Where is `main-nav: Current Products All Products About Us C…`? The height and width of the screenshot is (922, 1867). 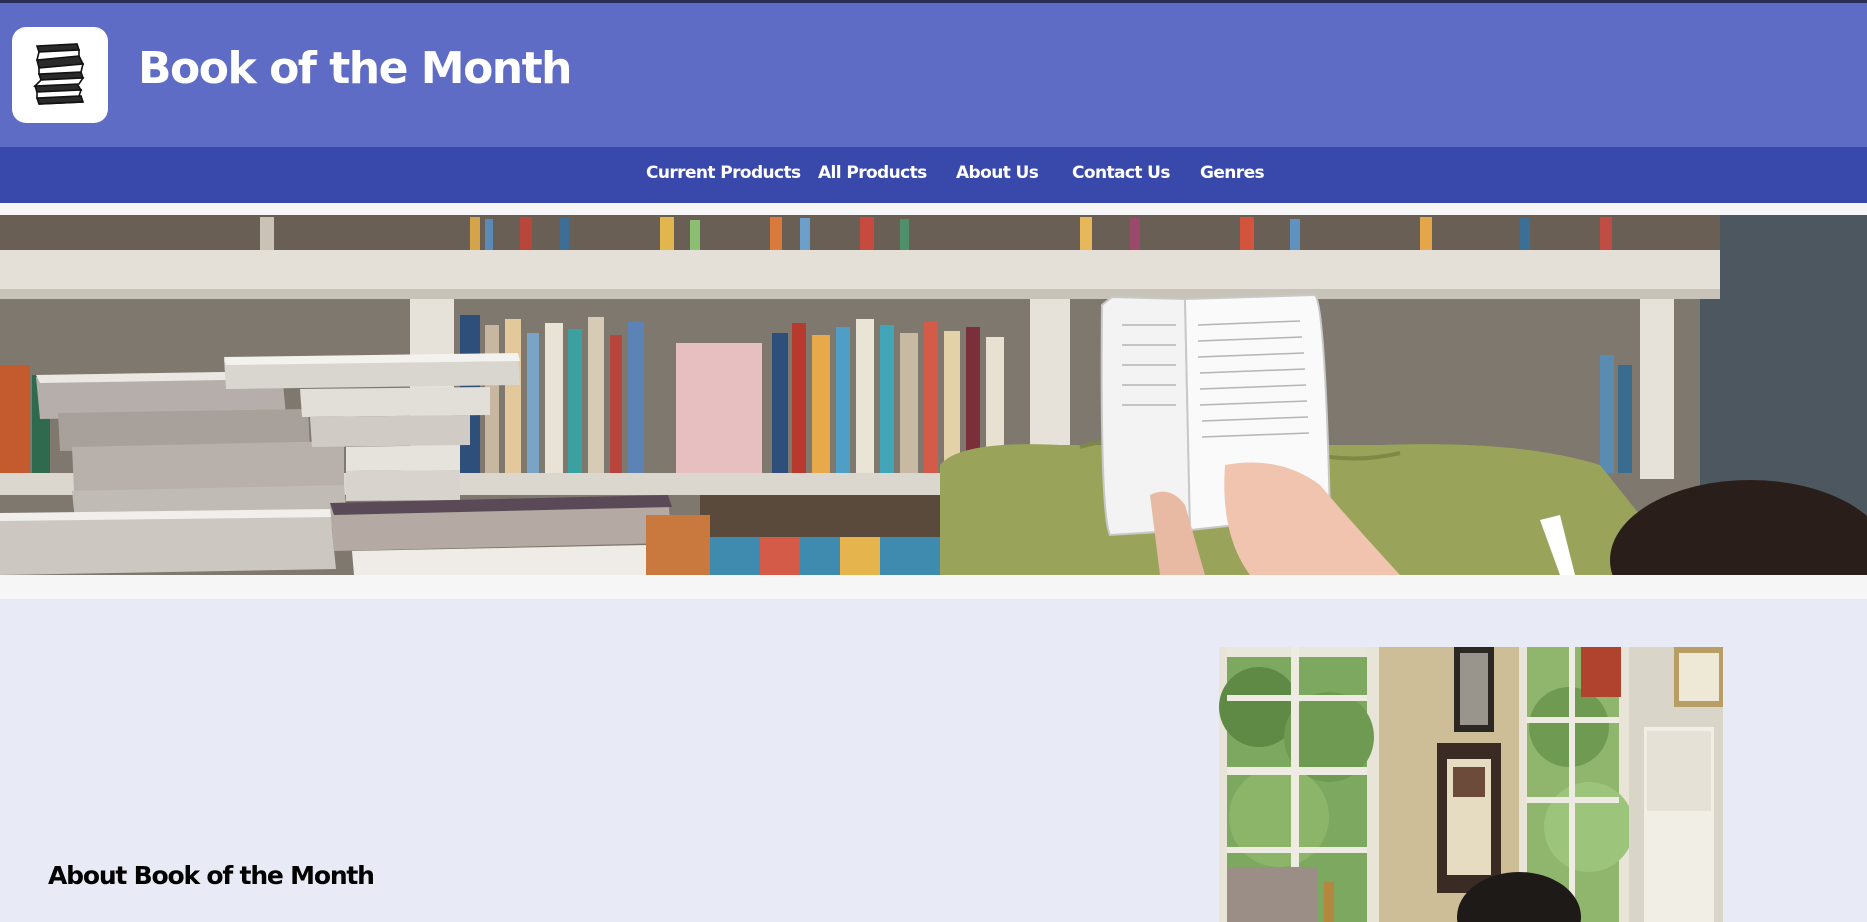 main-nav: Current Products All Products About Us C… is located at coordinates (933, 175).